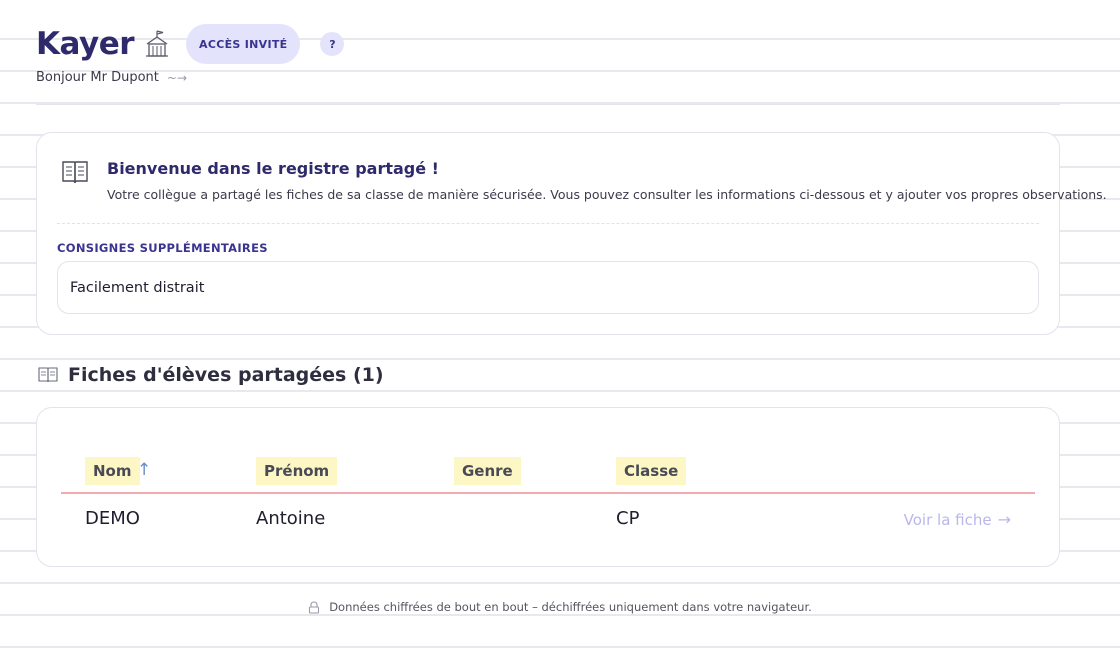 The height and width of the screenshot is (664, 1120). What do you see at coordinates (291, 518) in the screenshot?
I see `cell-prenom: Antoine` at bounding box center [291, 518].